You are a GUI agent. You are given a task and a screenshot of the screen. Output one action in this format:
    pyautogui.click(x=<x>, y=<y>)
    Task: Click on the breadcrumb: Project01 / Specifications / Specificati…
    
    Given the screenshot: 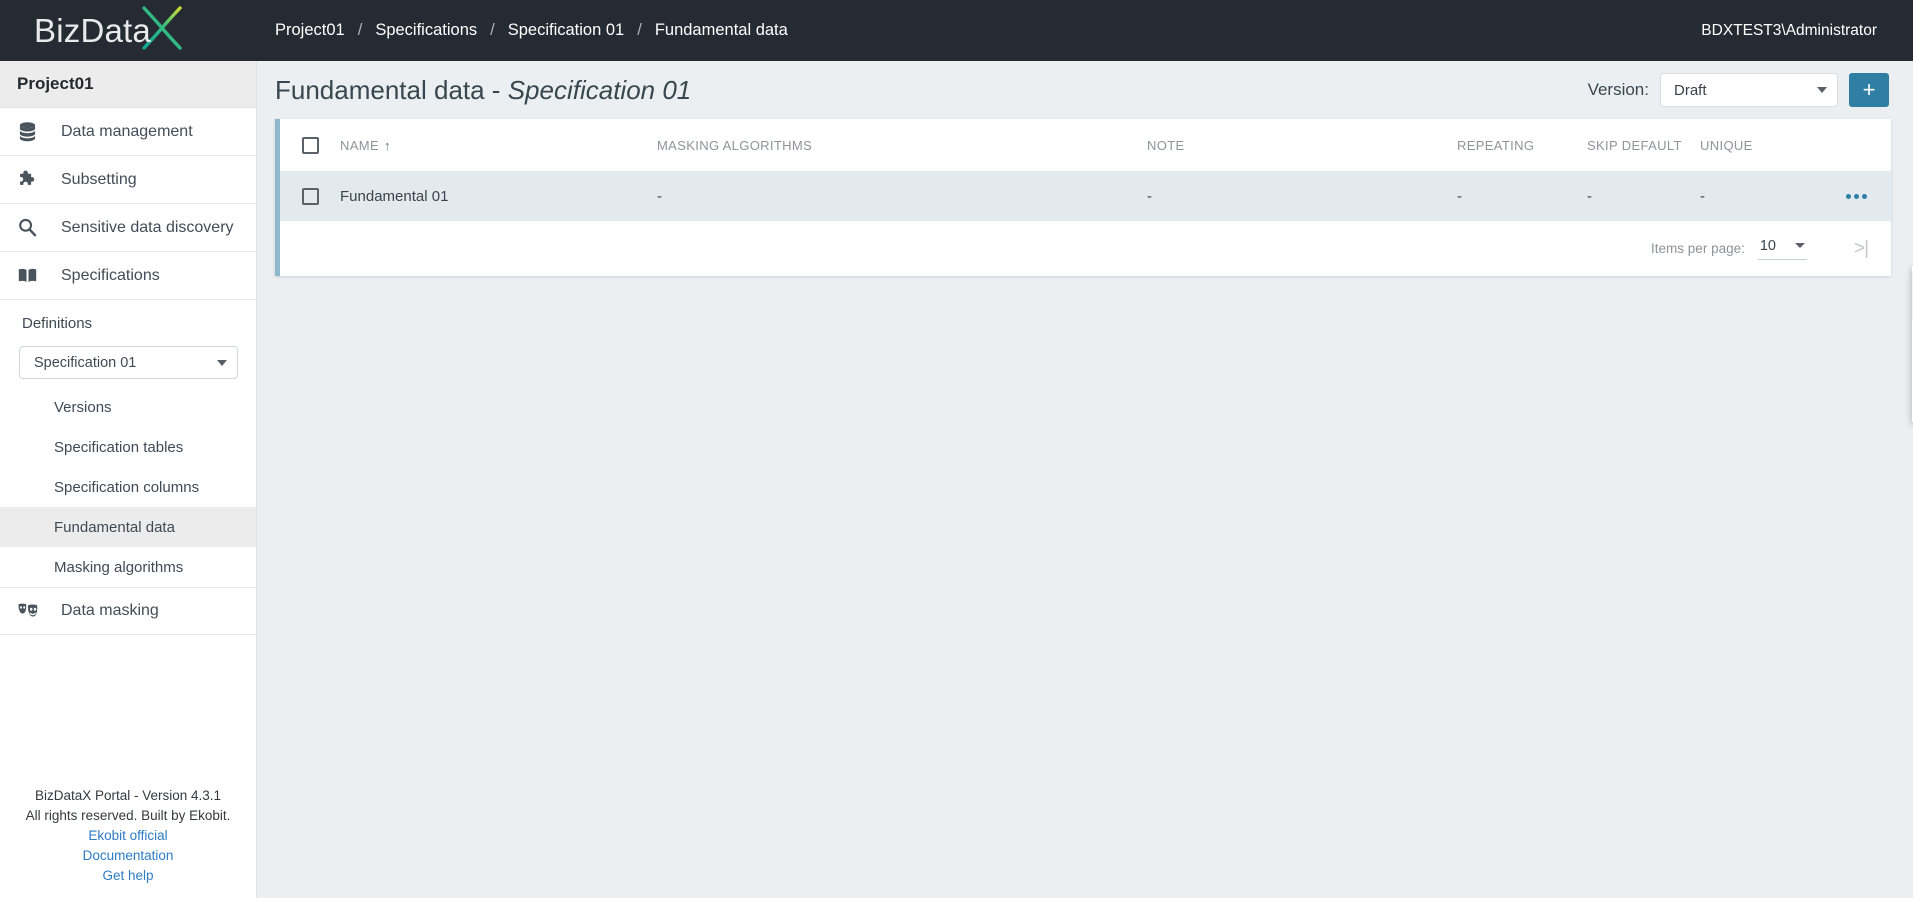 What is the action you would take?
    pyautogui.click(x=523, y=30)
    